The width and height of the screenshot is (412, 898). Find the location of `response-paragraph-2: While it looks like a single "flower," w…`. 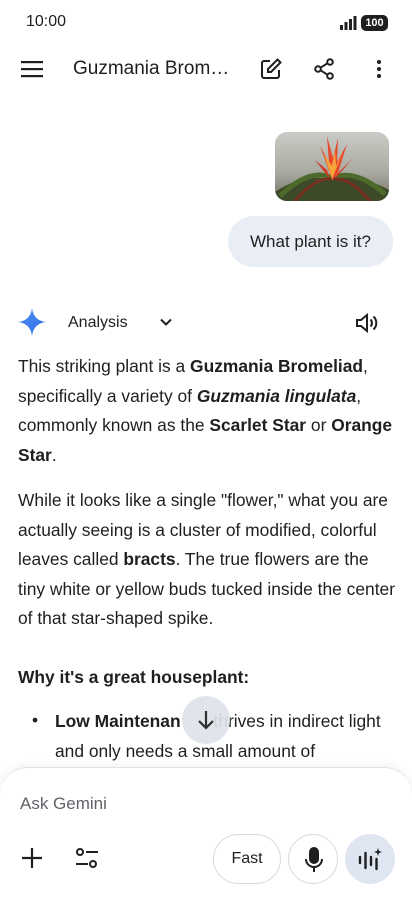

response-paragraph-2: While it looks like a single "flower," w… is located at coordinates (206, 559).